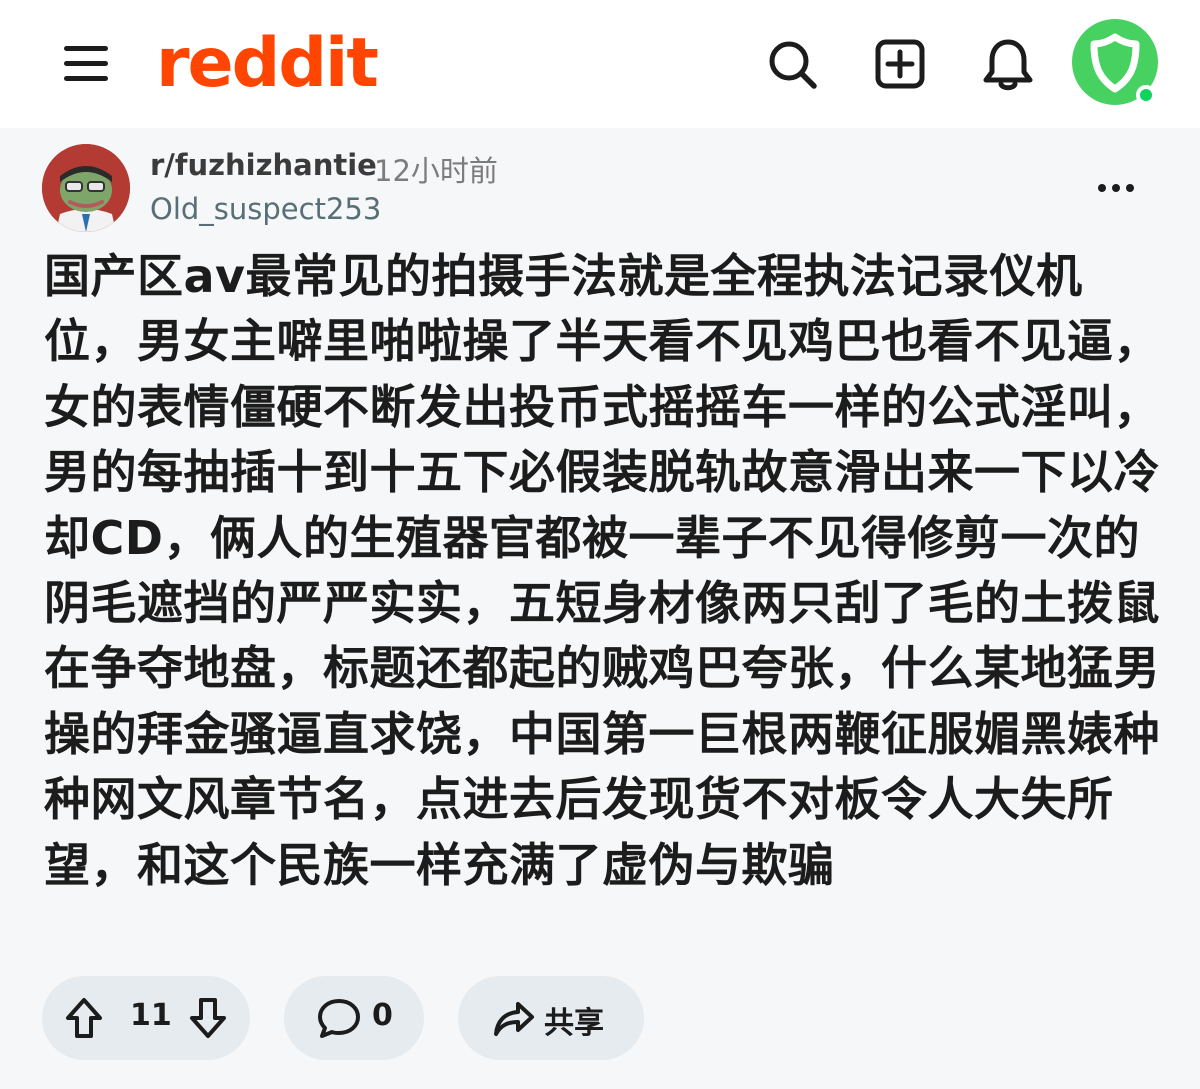 The height and width of the screenshot is (1089, 1200). What do you see at coordinates (339, 1018) in the screenshot?
I see `comment-icon` at bounding box center [339, 1018].